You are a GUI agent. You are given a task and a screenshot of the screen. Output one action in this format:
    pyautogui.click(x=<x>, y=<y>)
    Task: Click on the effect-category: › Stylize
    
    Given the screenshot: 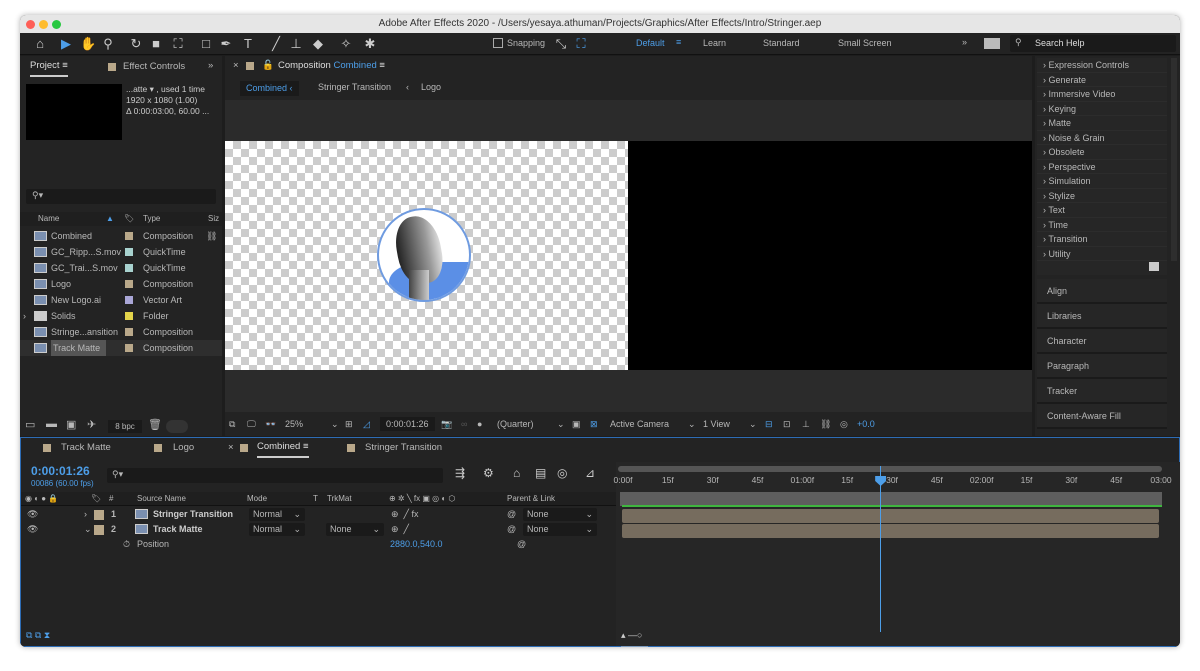 What is the action you would take?
    pyautogui.click(x=1102, y=196)
    